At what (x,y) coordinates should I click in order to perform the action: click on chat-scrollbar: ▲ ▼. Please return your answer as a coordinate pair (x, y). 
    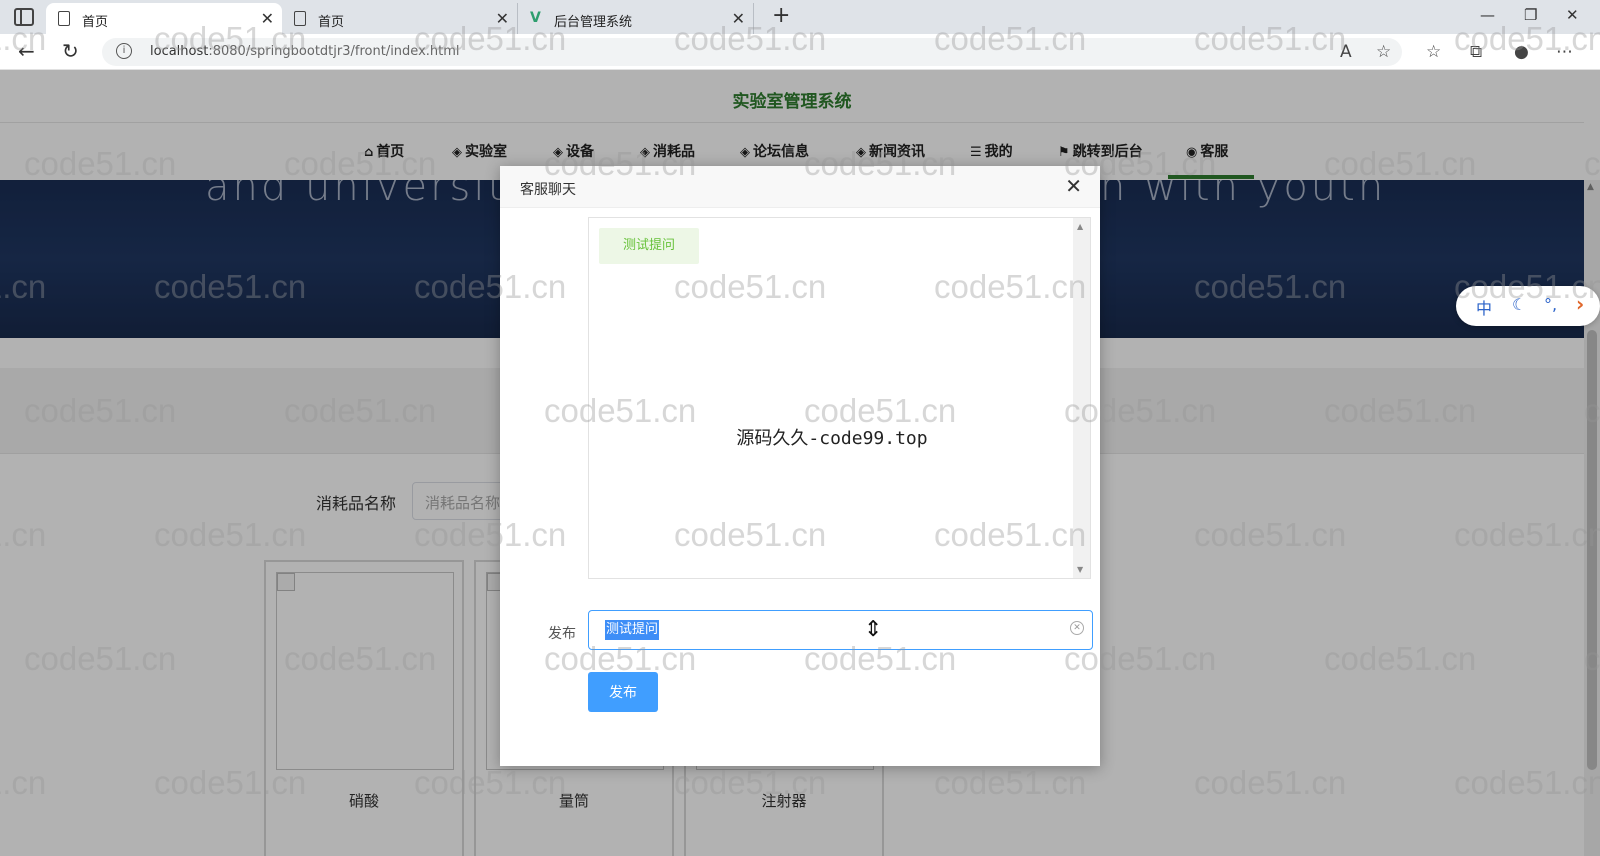
    Looking at the image, I should click on (1081, 398).